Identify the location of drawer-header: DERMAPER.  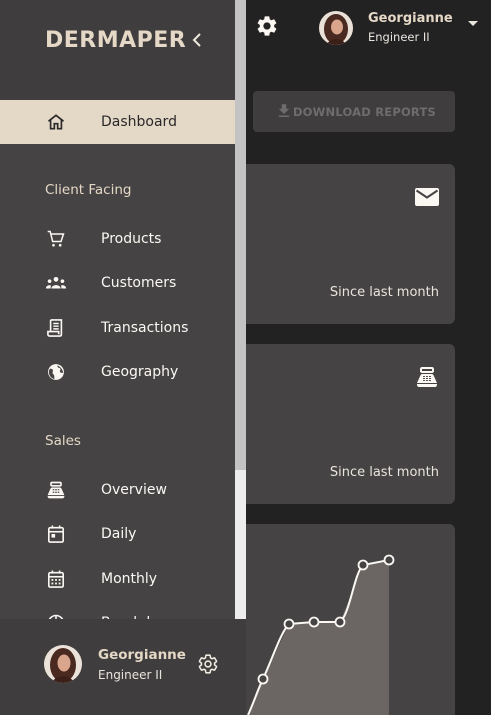
(117, 50).